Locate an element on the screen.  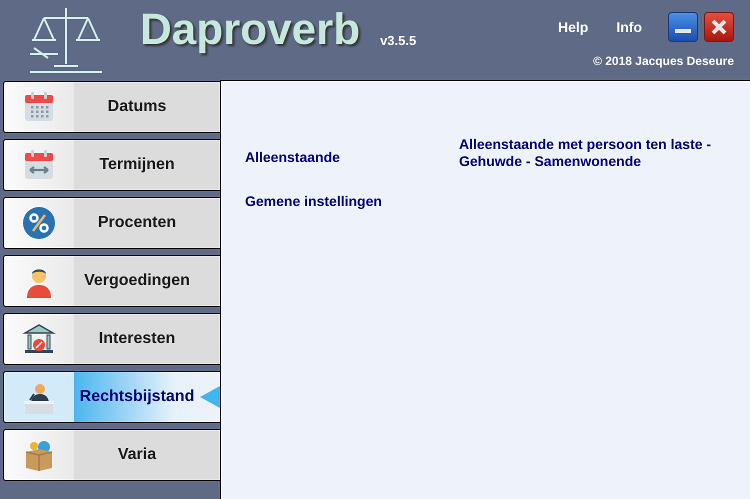
close-button is located at coordinates (719, 27).